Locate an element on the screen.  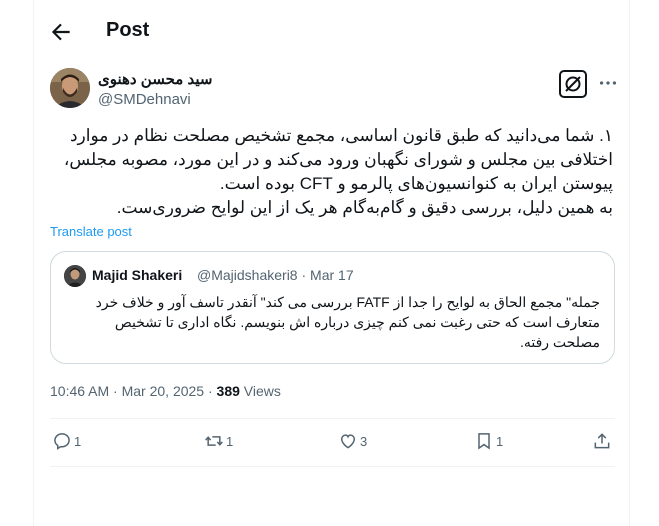
grok-button is located at coordinates (573, 84).